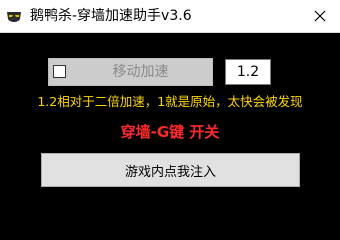 The height and width of the screenshot is (240, 340). Describe the element at coordinates (111, 16) in the screenshot. I see `window-title: 鹅鸭杀-穿墙加速助手v3.6` at that location.